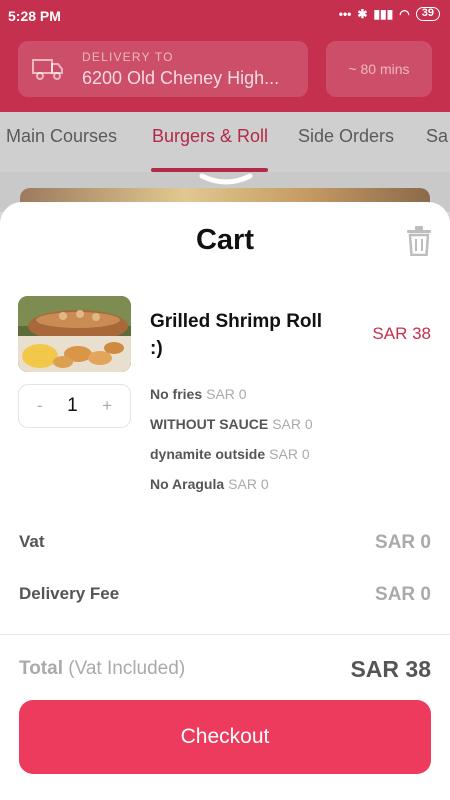 This screenshot has height=800, width=450. Describe the element at coordinates (404, 14) in the screenshot. I see `wifi-icon: ◠` at that location.